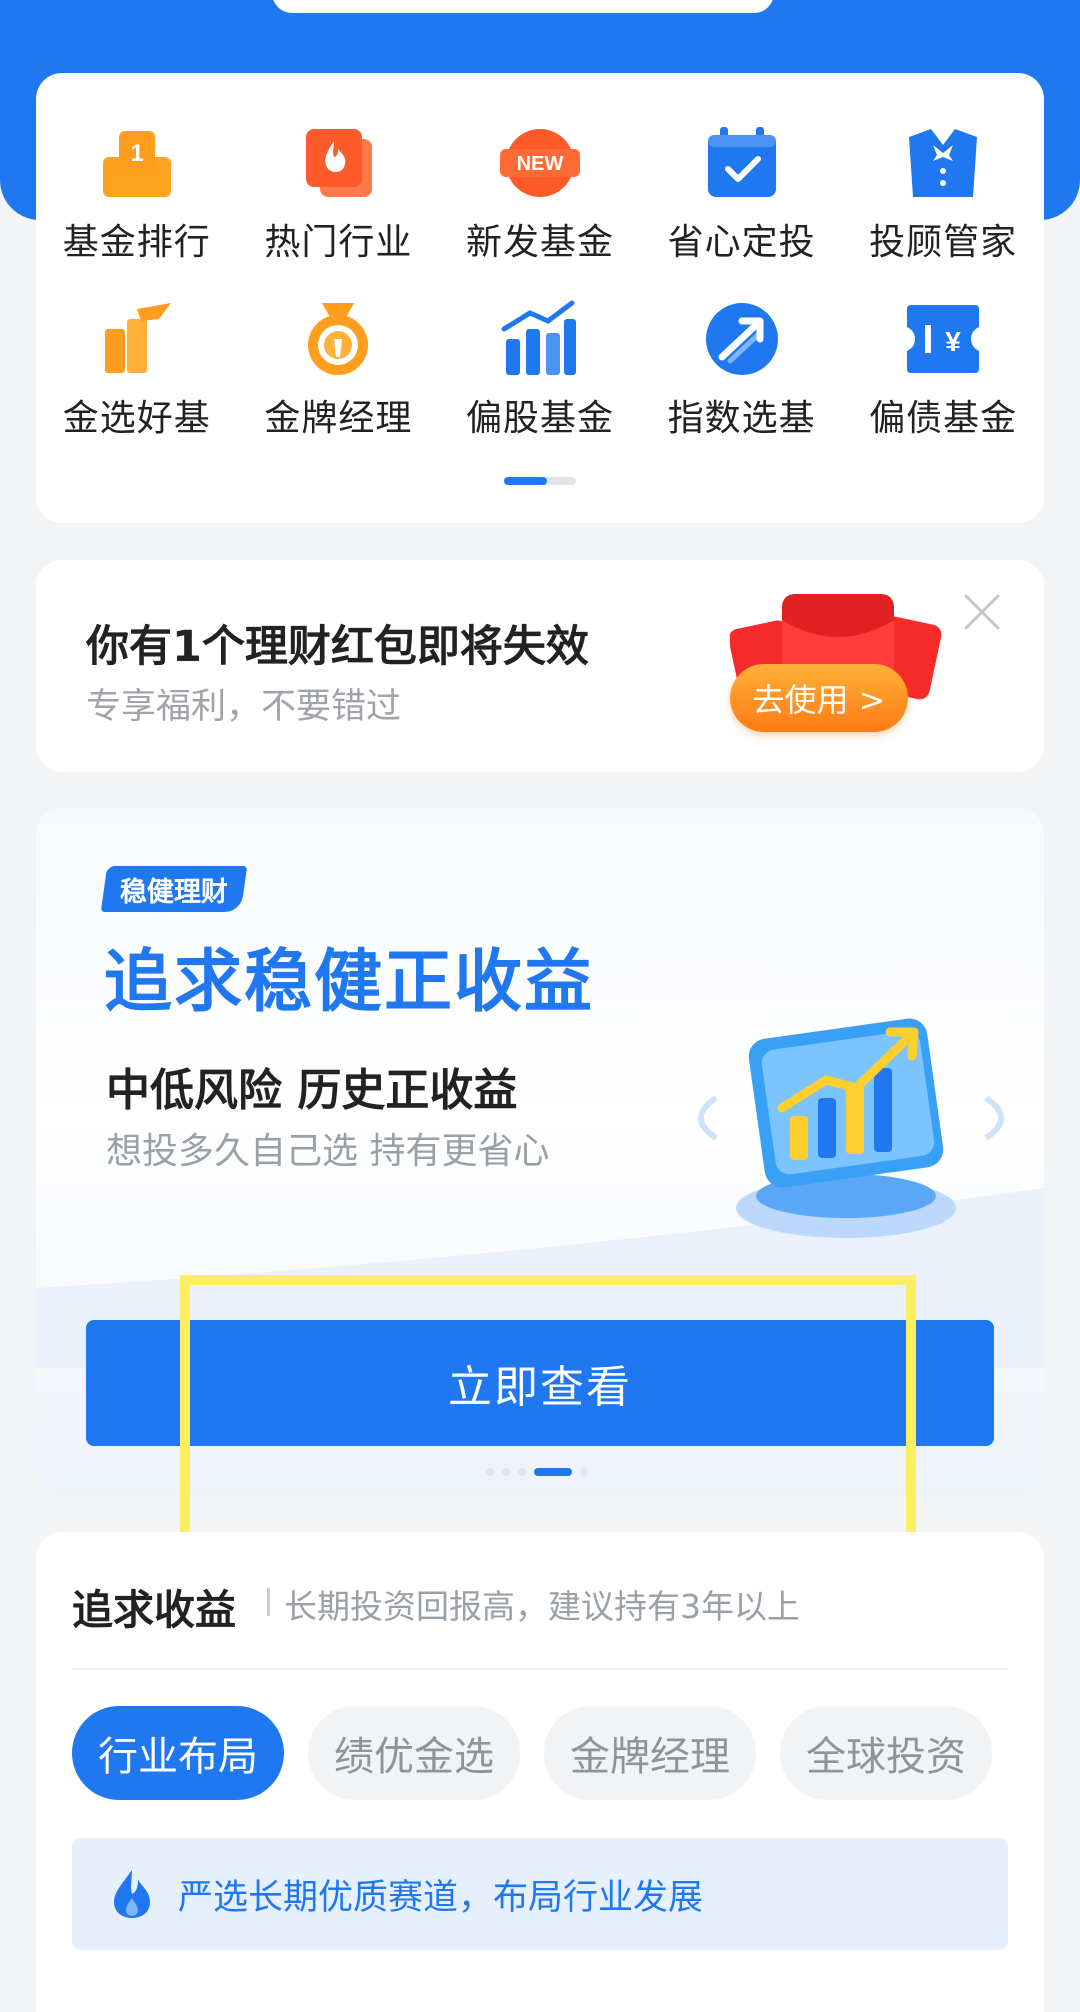  What do you see at coordinates (943, 163) in the screenshot?
I see `butler-suit-icon` at bounding box center [943, 163].